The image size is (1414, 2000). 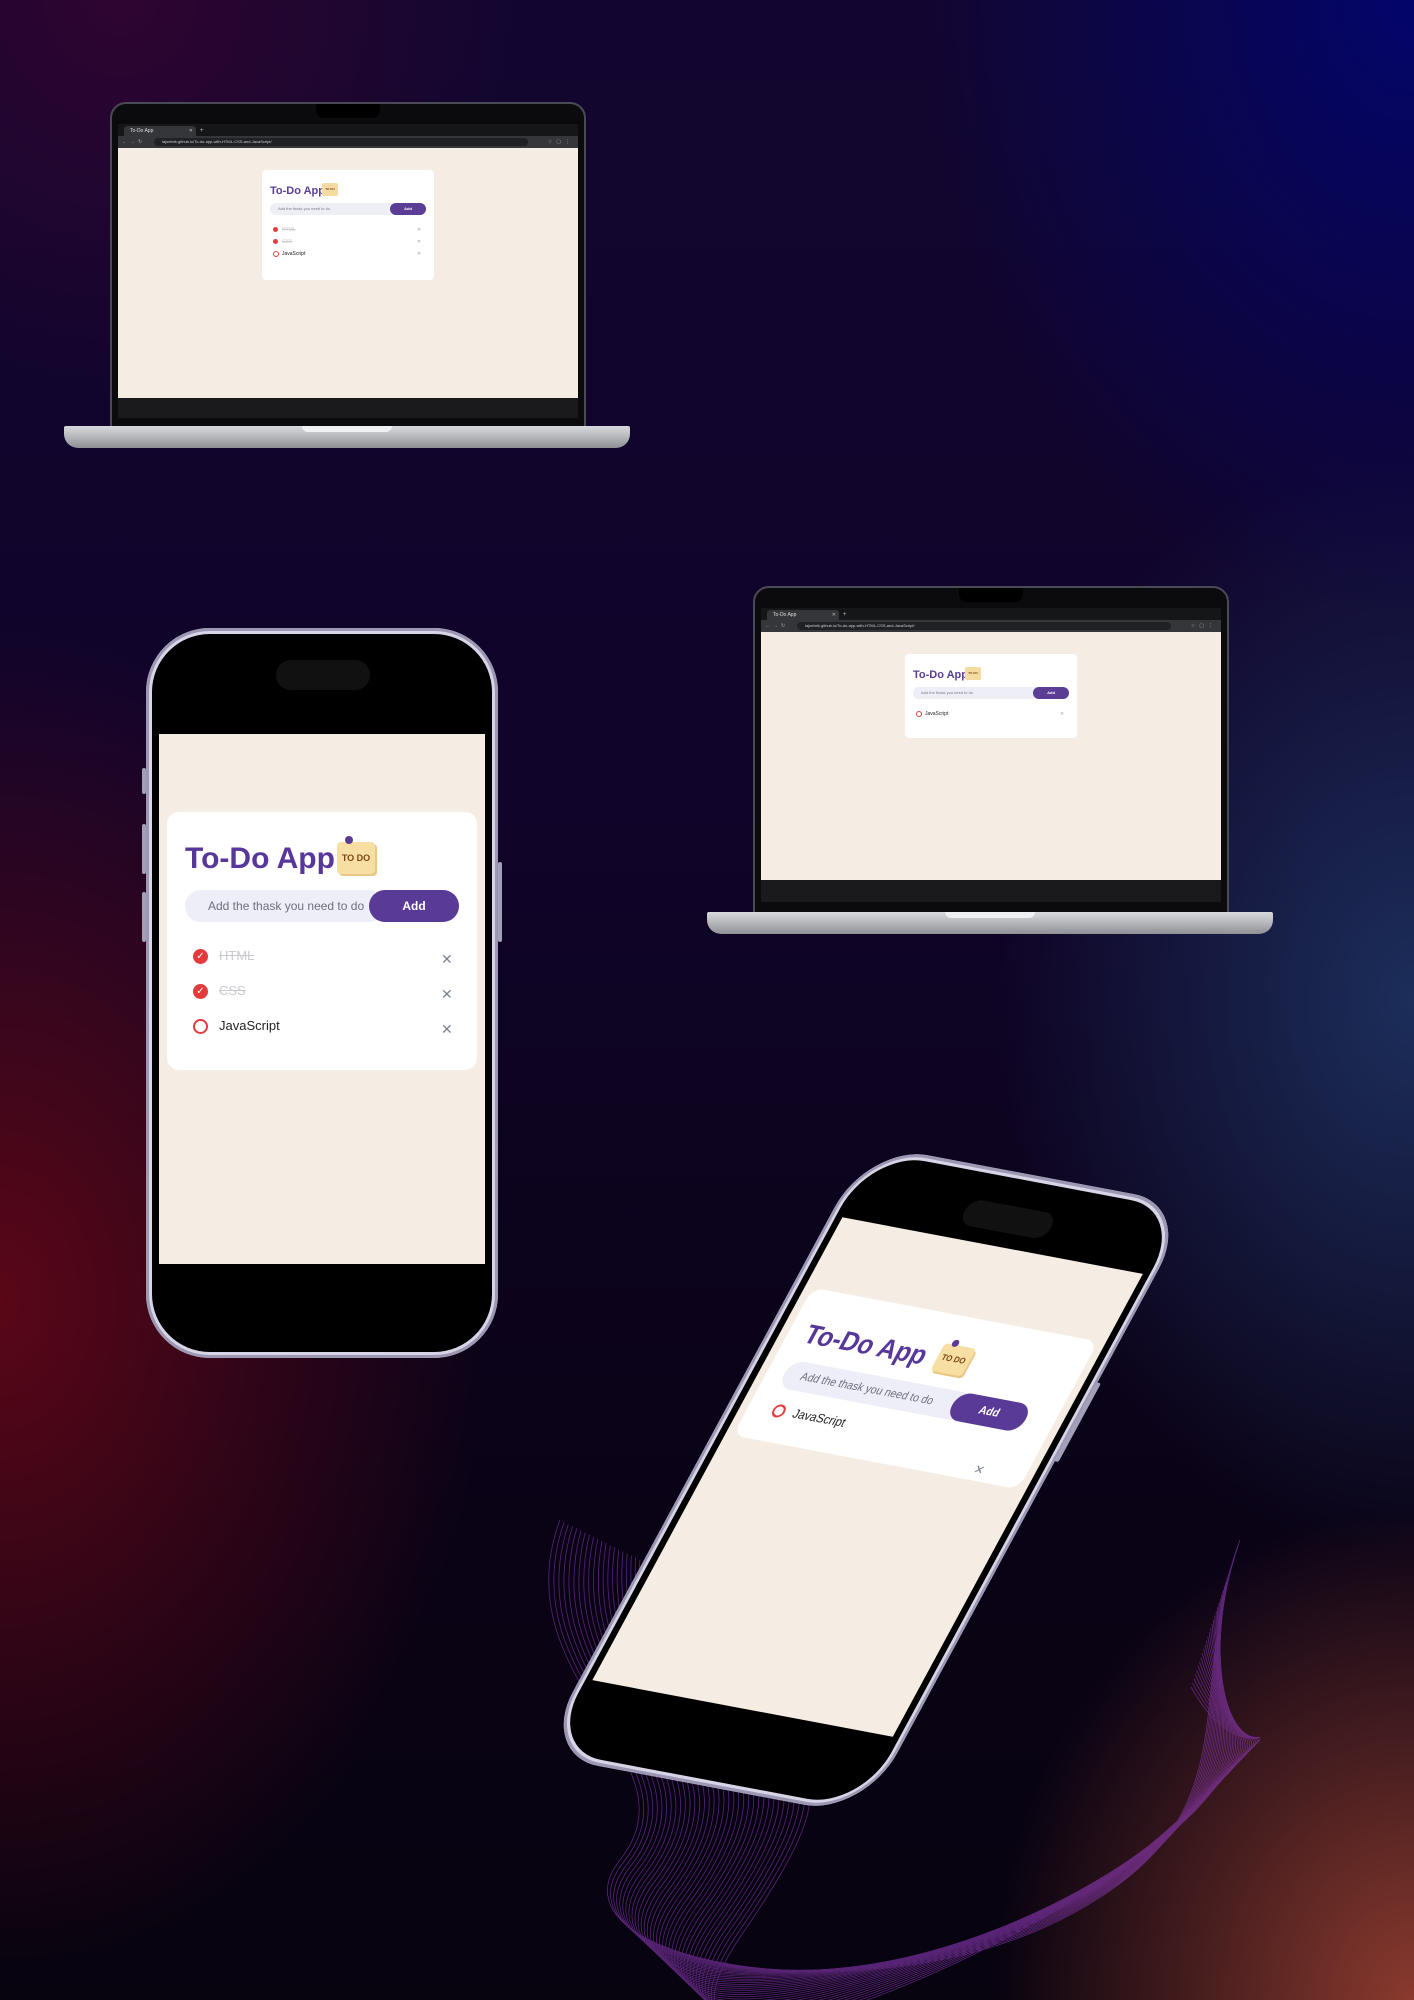 What do you see at coordinates (348, 230) in the screenshot?
I see `task-row: HTML ✕` at bounding box center [348, 230].